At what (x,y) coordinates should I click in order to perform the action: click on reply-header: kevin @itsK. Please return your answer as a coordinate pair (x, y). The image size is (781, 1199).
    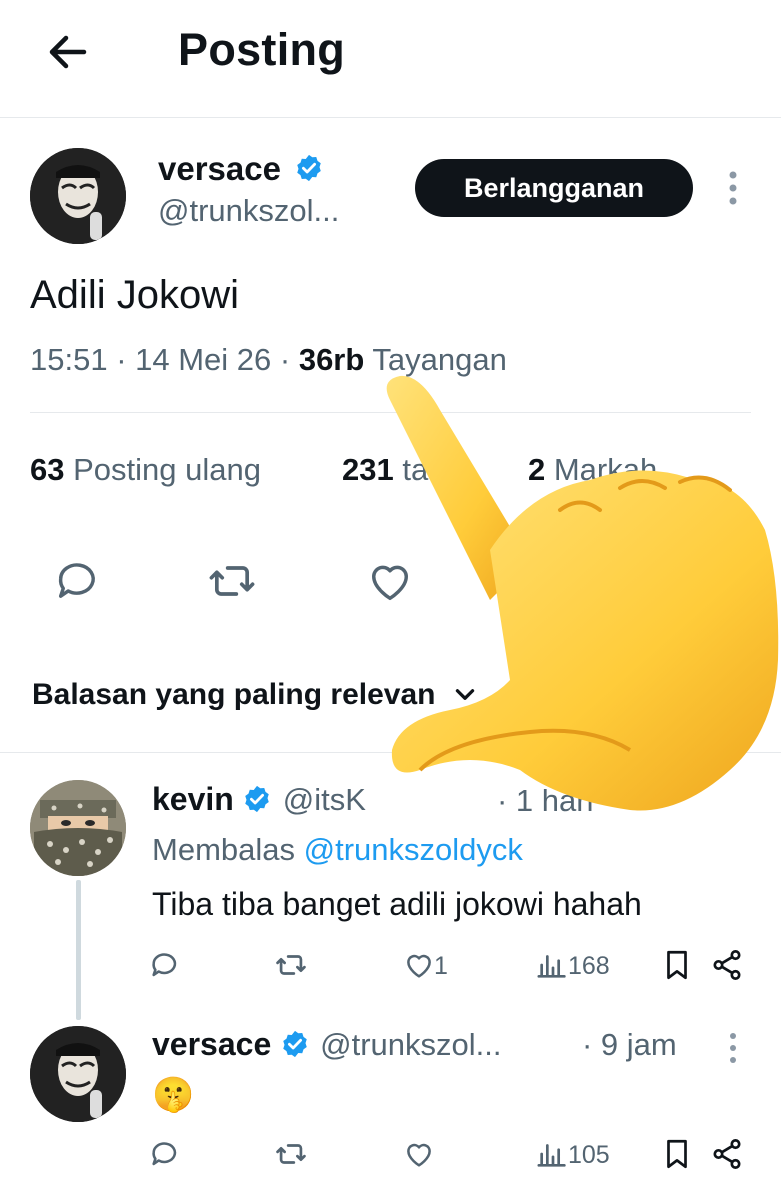
    Looking at the image, I should click on (259, 799).